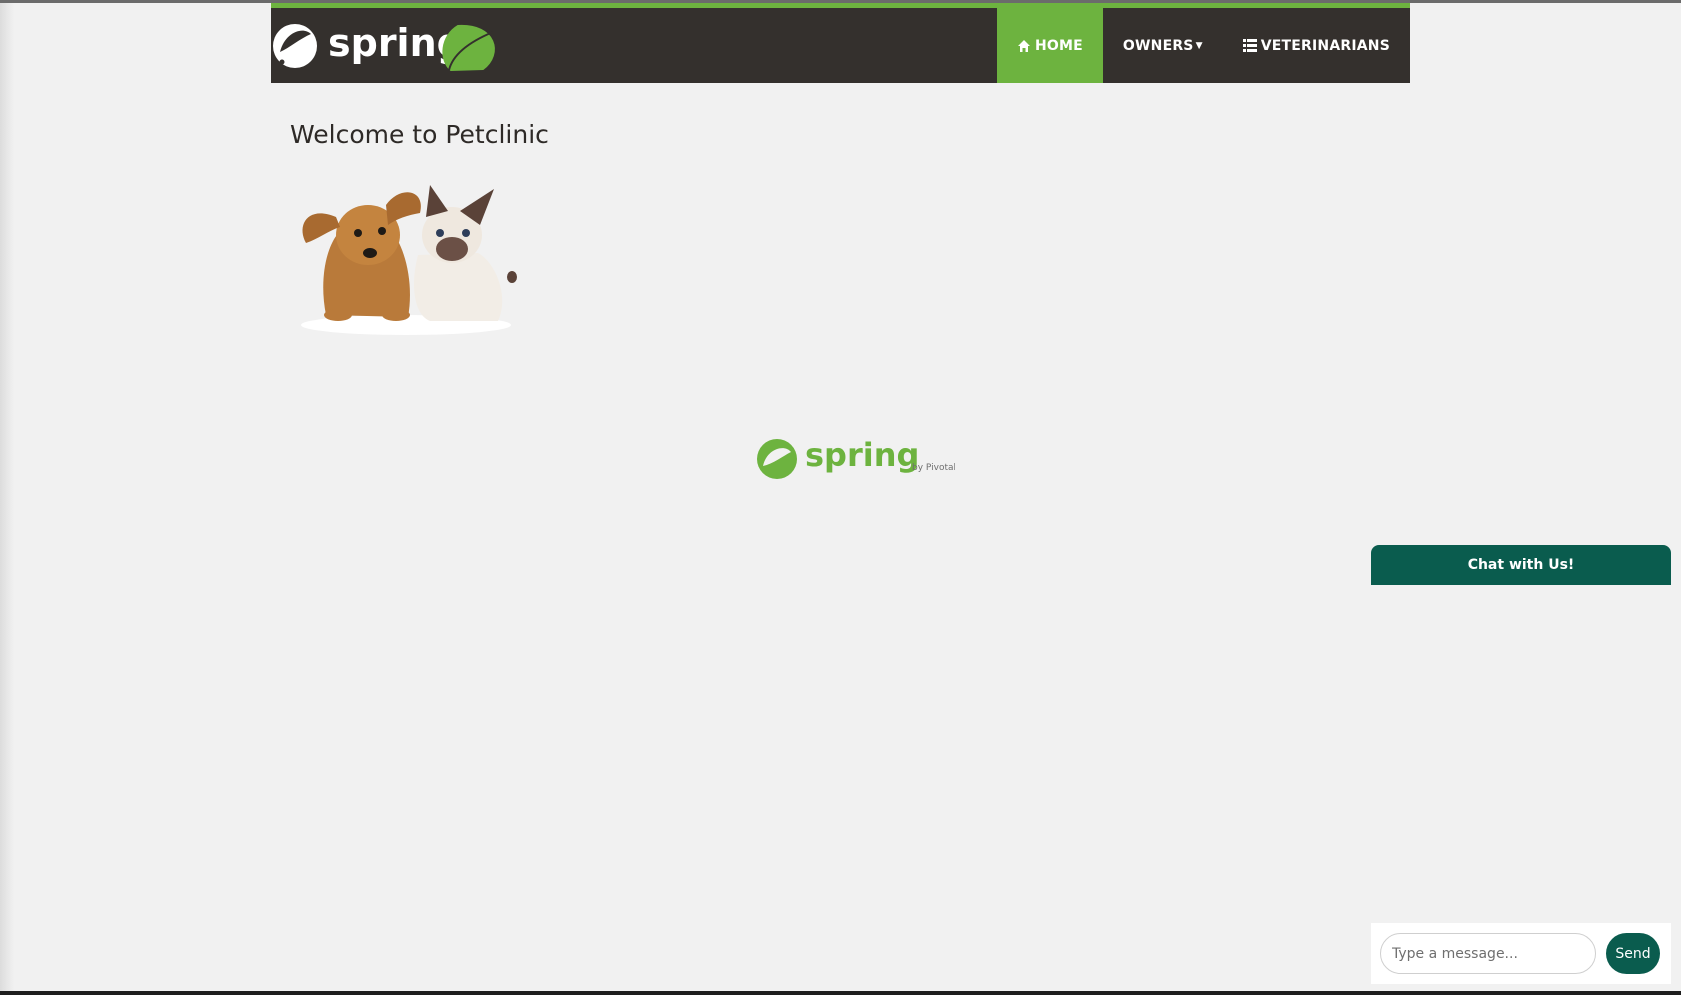  I want to click on chat-header: Chat with Us!, so click(1521, 565).